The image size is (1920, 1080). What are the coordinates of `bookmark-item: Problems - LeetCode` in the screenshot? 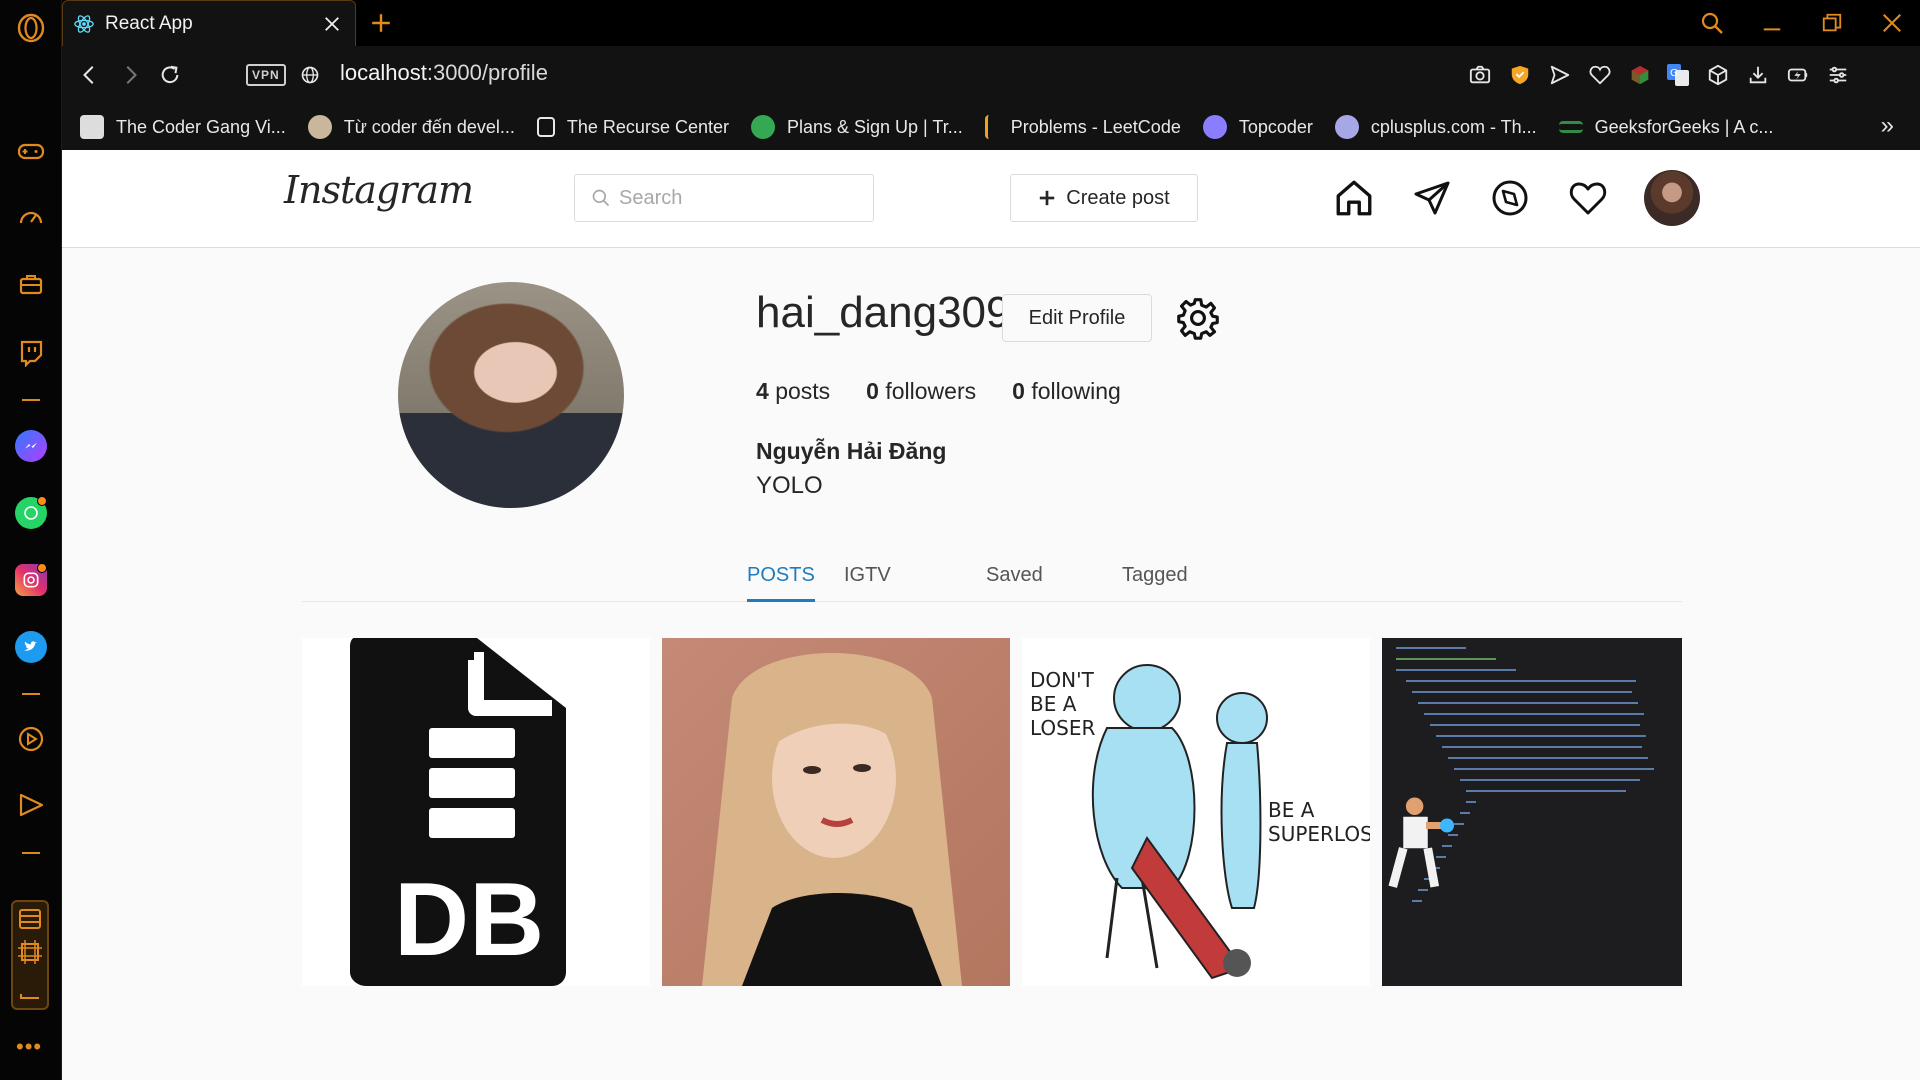 It's located at (1082, 127).